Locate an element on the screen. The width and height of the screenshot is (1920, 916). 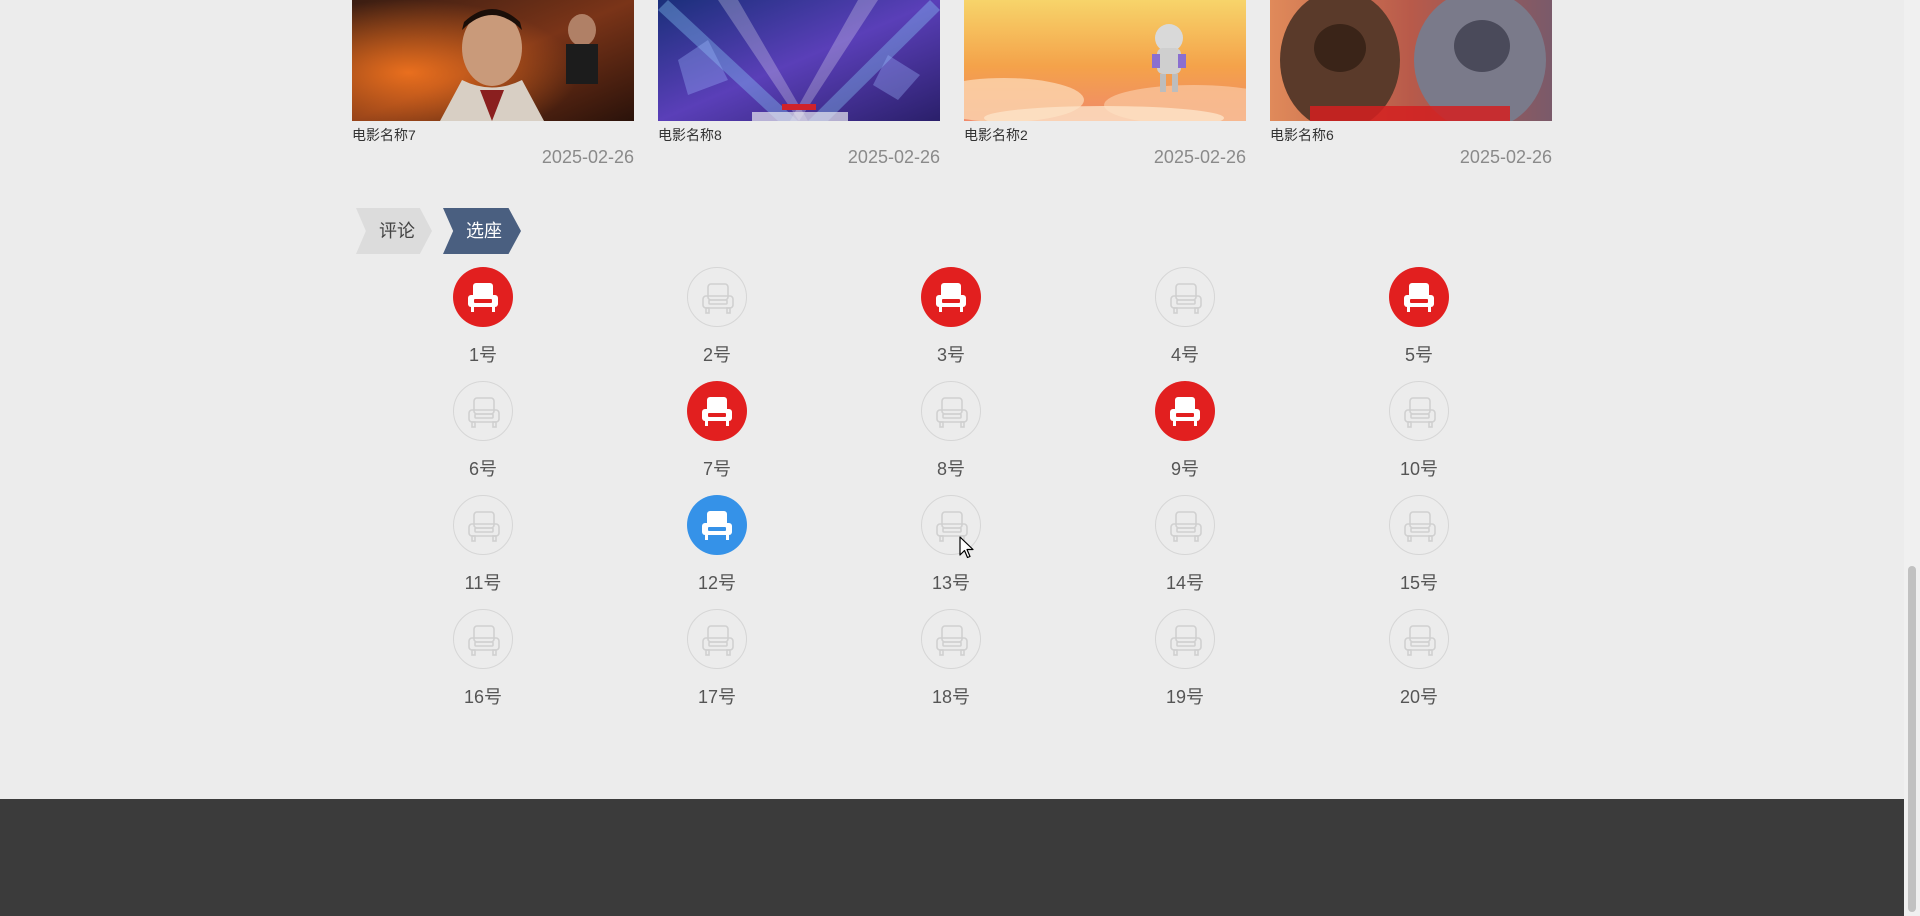
seat-label: 13号 is located at coordinates (951, 583).